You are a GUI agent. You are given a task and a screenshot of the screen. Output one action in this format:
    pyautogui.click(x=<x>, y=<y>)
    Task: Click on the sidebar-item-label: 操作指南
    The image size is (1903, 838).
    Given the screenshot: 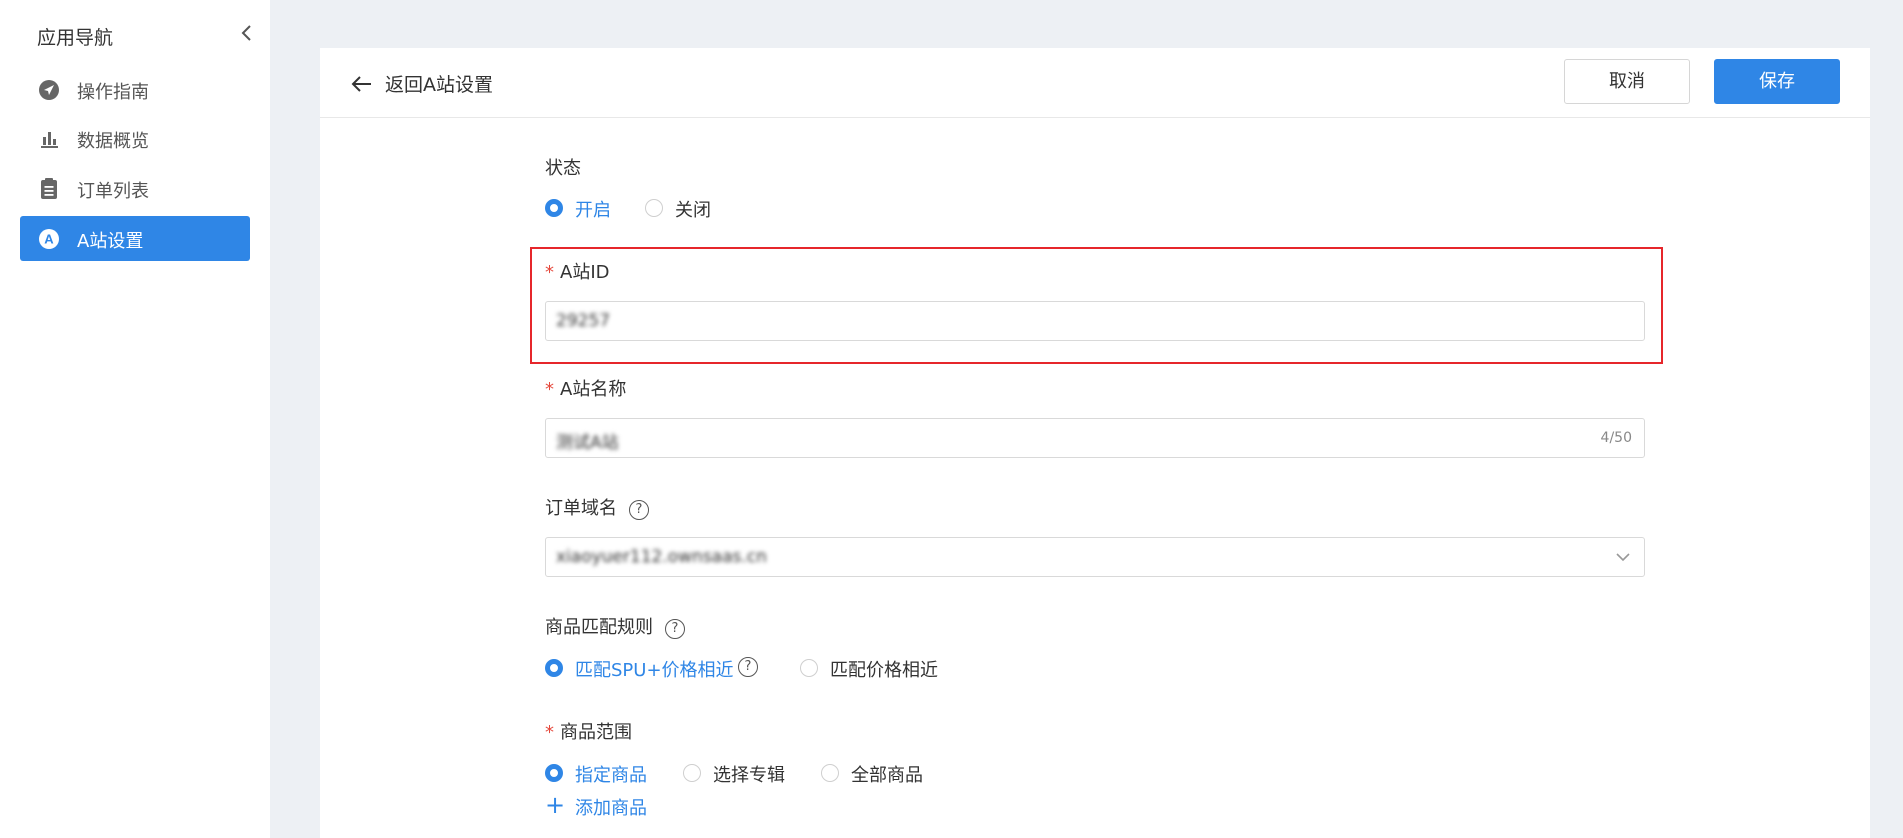 What is the action you would take?
    pyautogui.click(x=113, y=92)
    